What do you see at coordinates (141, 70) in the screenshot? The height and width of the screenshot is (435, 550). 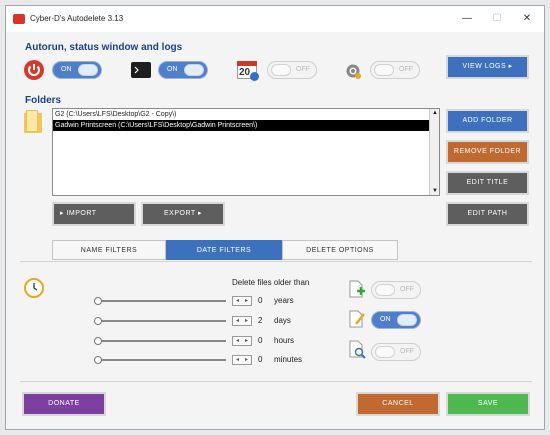 I see `console-icon` at bounding box center [141, 70].